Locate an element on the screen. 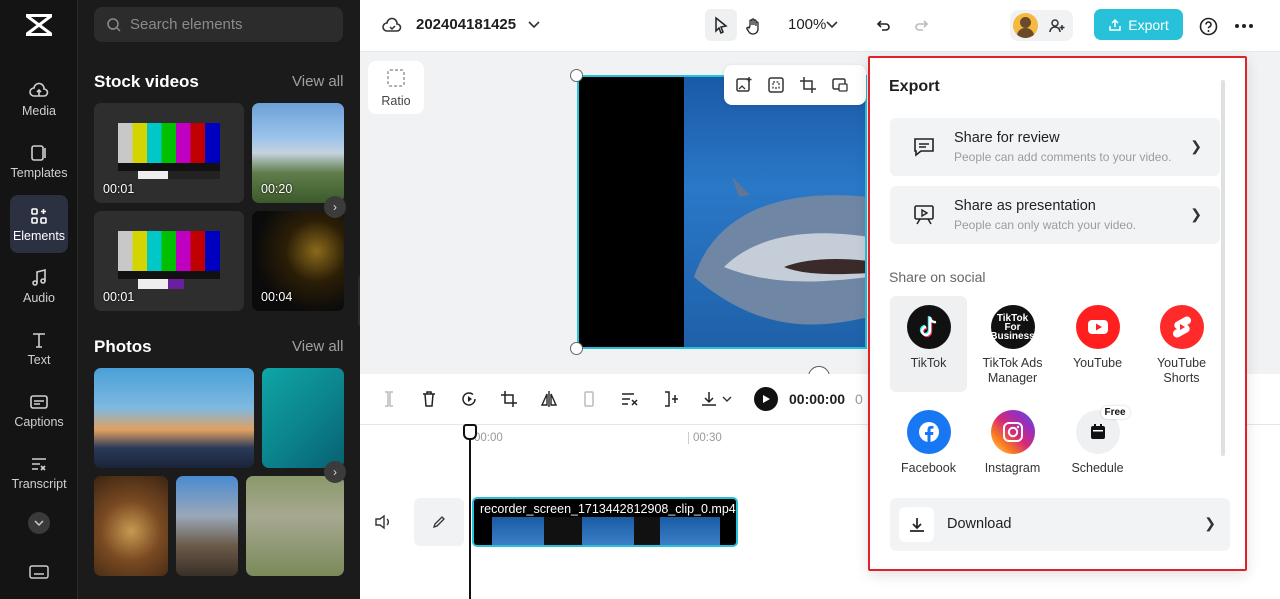  play-button is located at coordinates (766, 399).